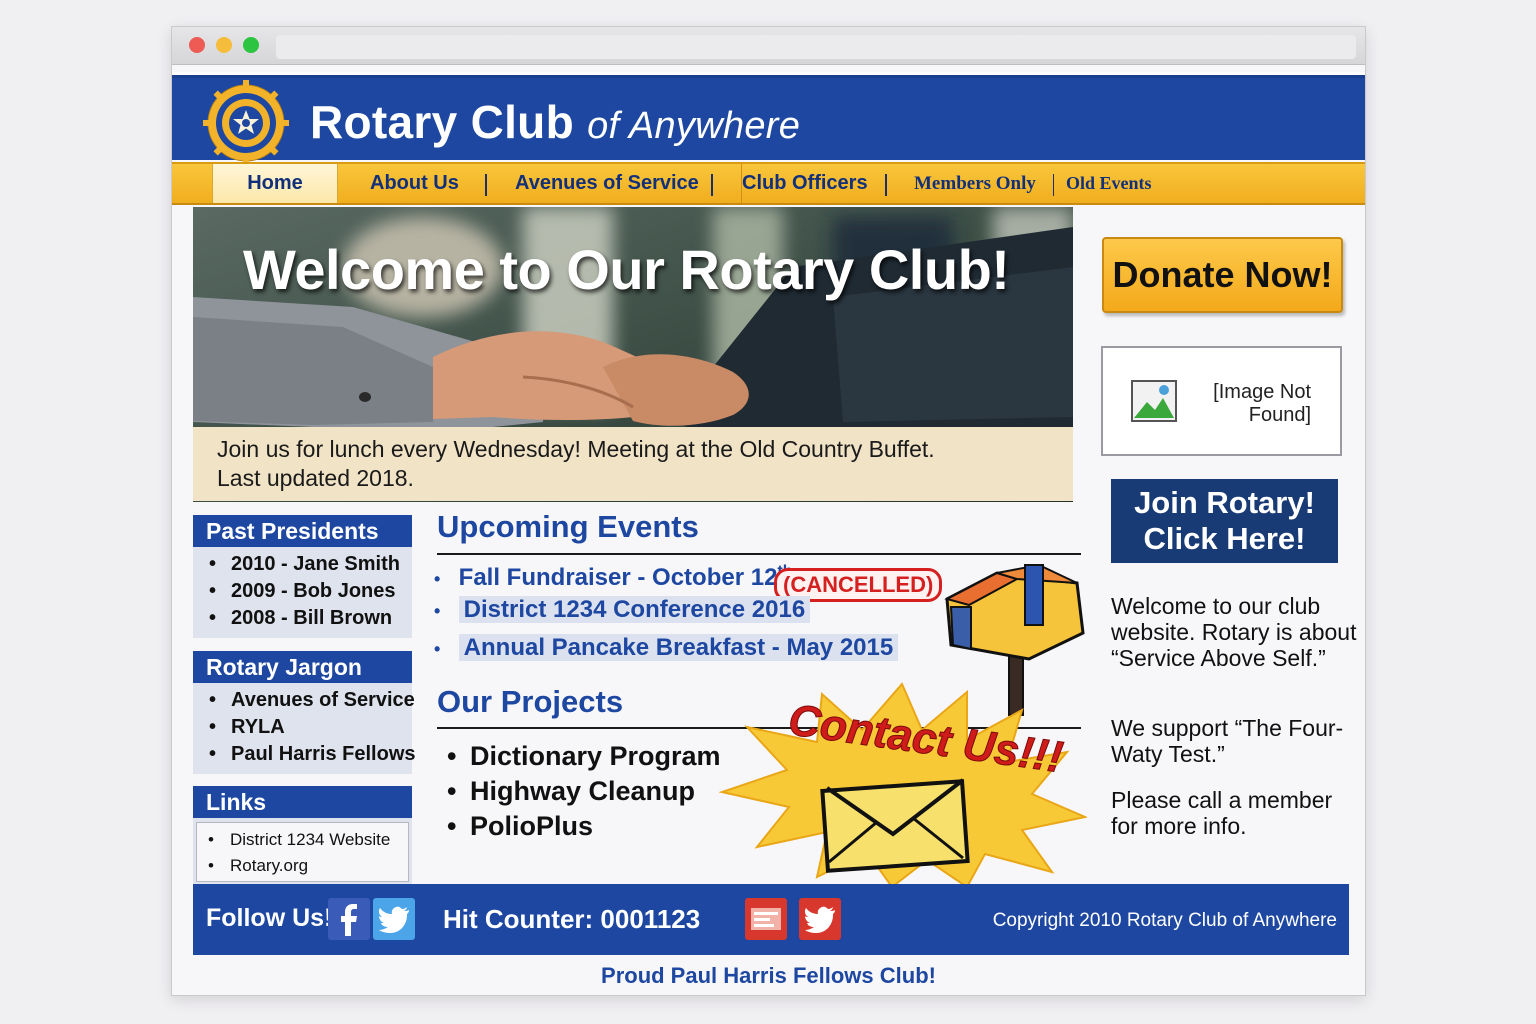  I want to click on nav-avenues-of-service: Avenues of Service, so click(607, 183).